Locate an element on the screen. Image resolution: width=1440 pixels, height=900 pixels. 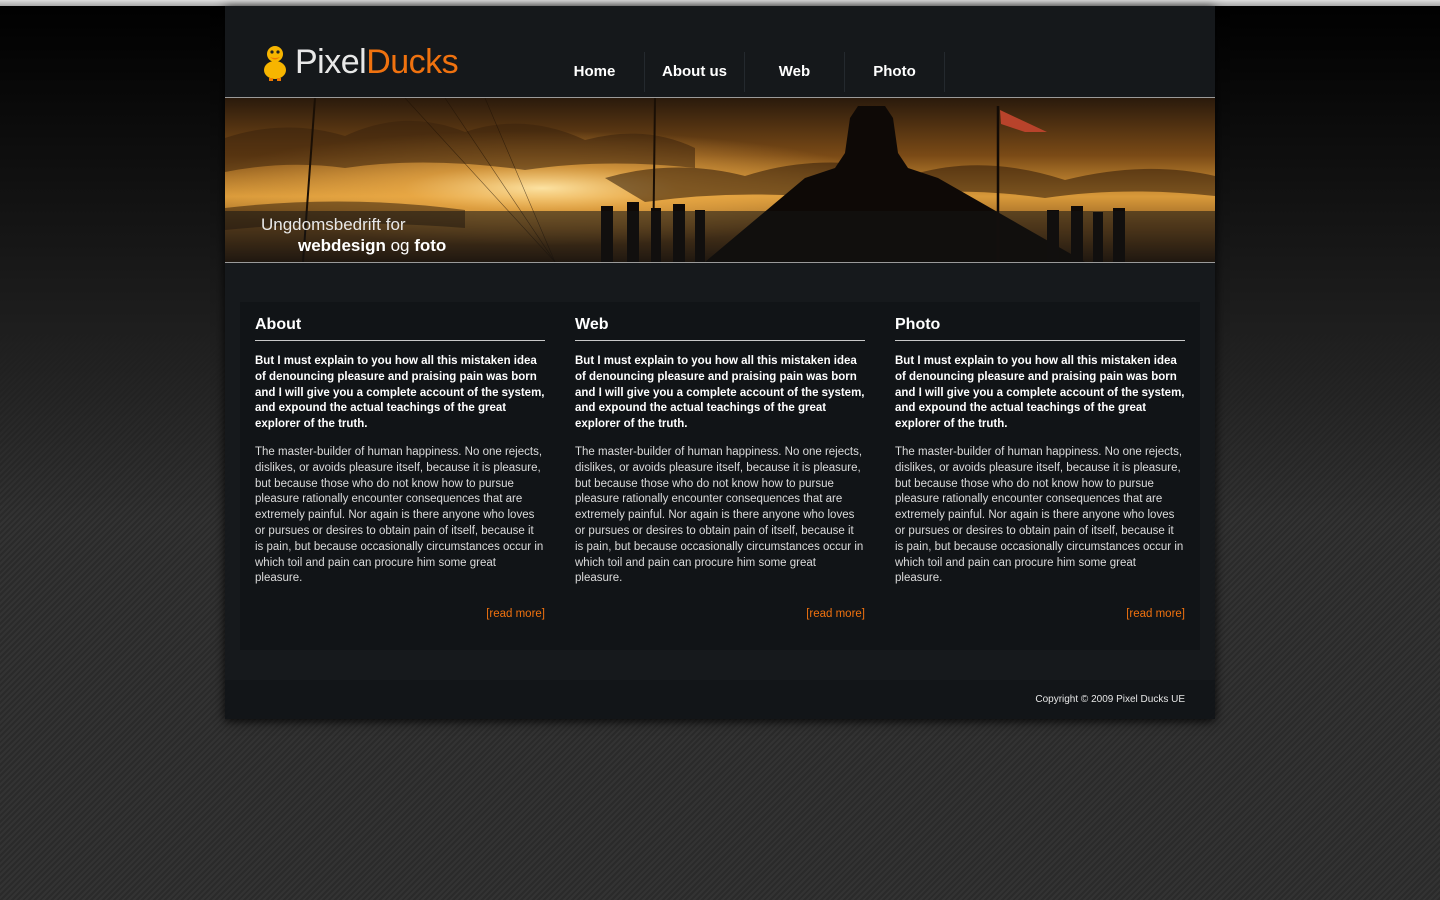
column-title: About is located at coordinates (400, 321).